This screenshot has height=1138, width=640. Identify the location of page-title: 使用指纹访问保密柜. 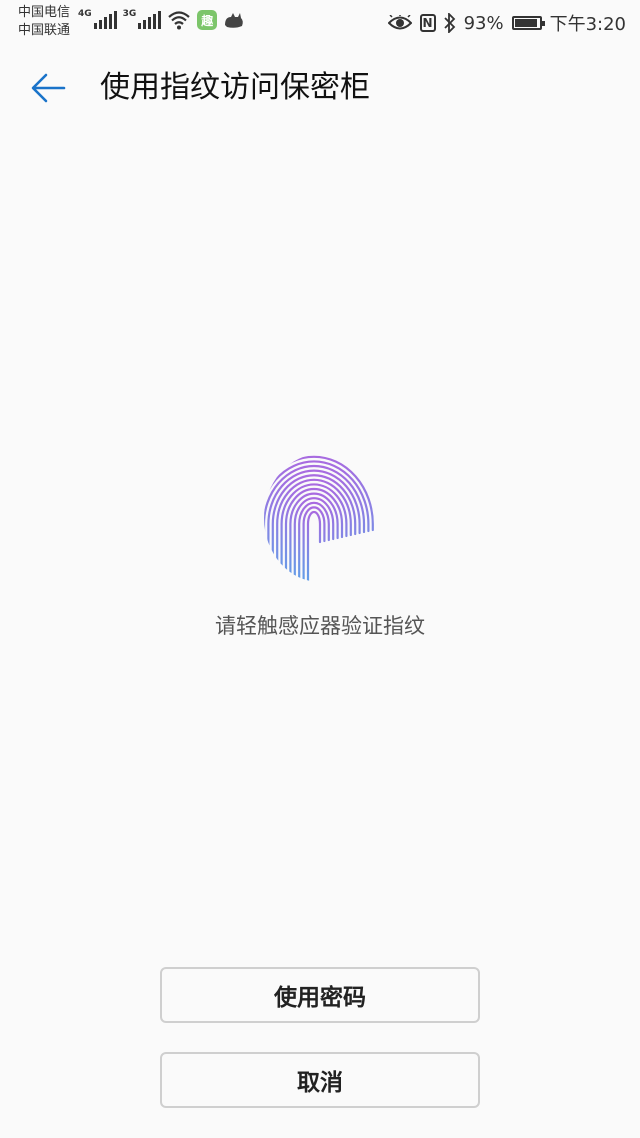
(235, 87).